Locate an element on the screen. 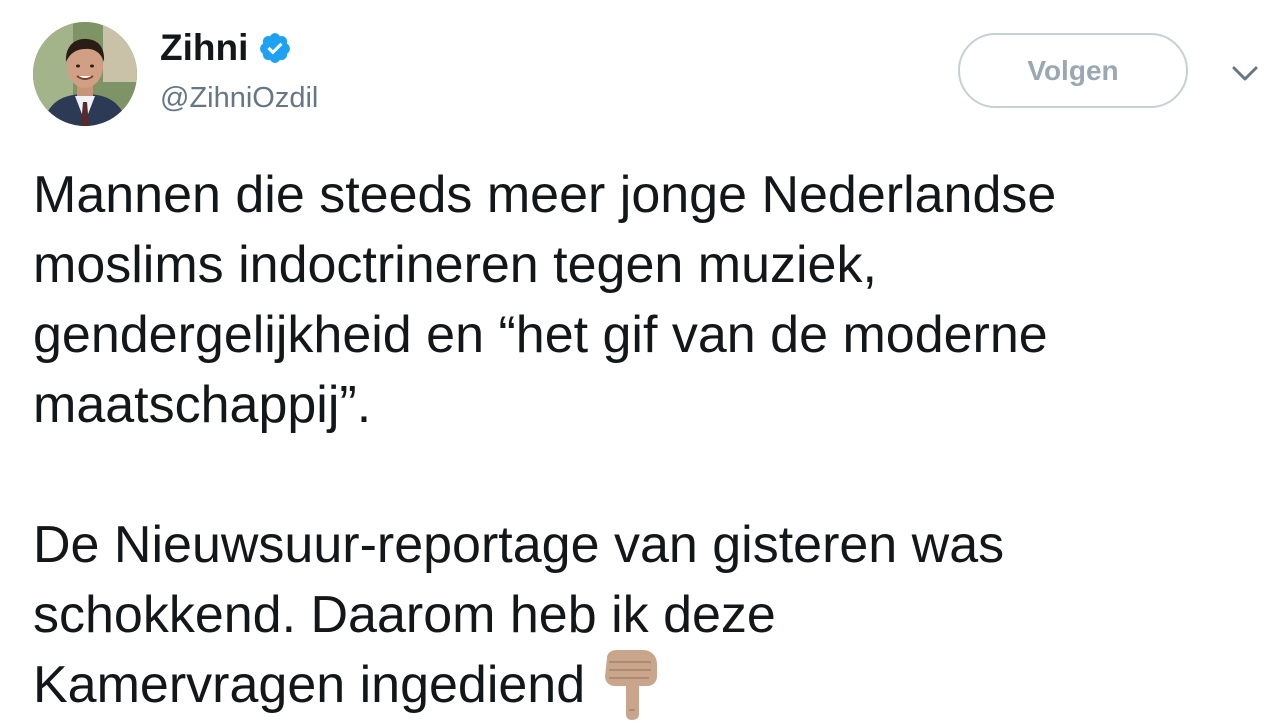 This screenshot has height=726, width=1288. avatar is located at coordinates (85, 74).